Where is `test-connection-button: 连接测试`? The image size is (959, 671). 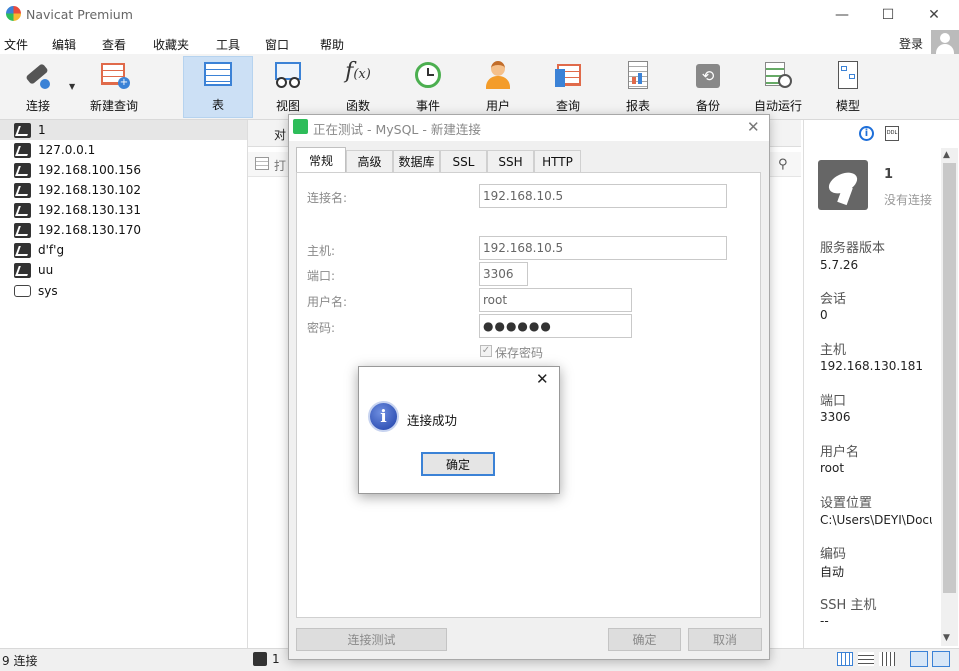
test-connection-button: 连接测试 is located at coordinates (371, 639).